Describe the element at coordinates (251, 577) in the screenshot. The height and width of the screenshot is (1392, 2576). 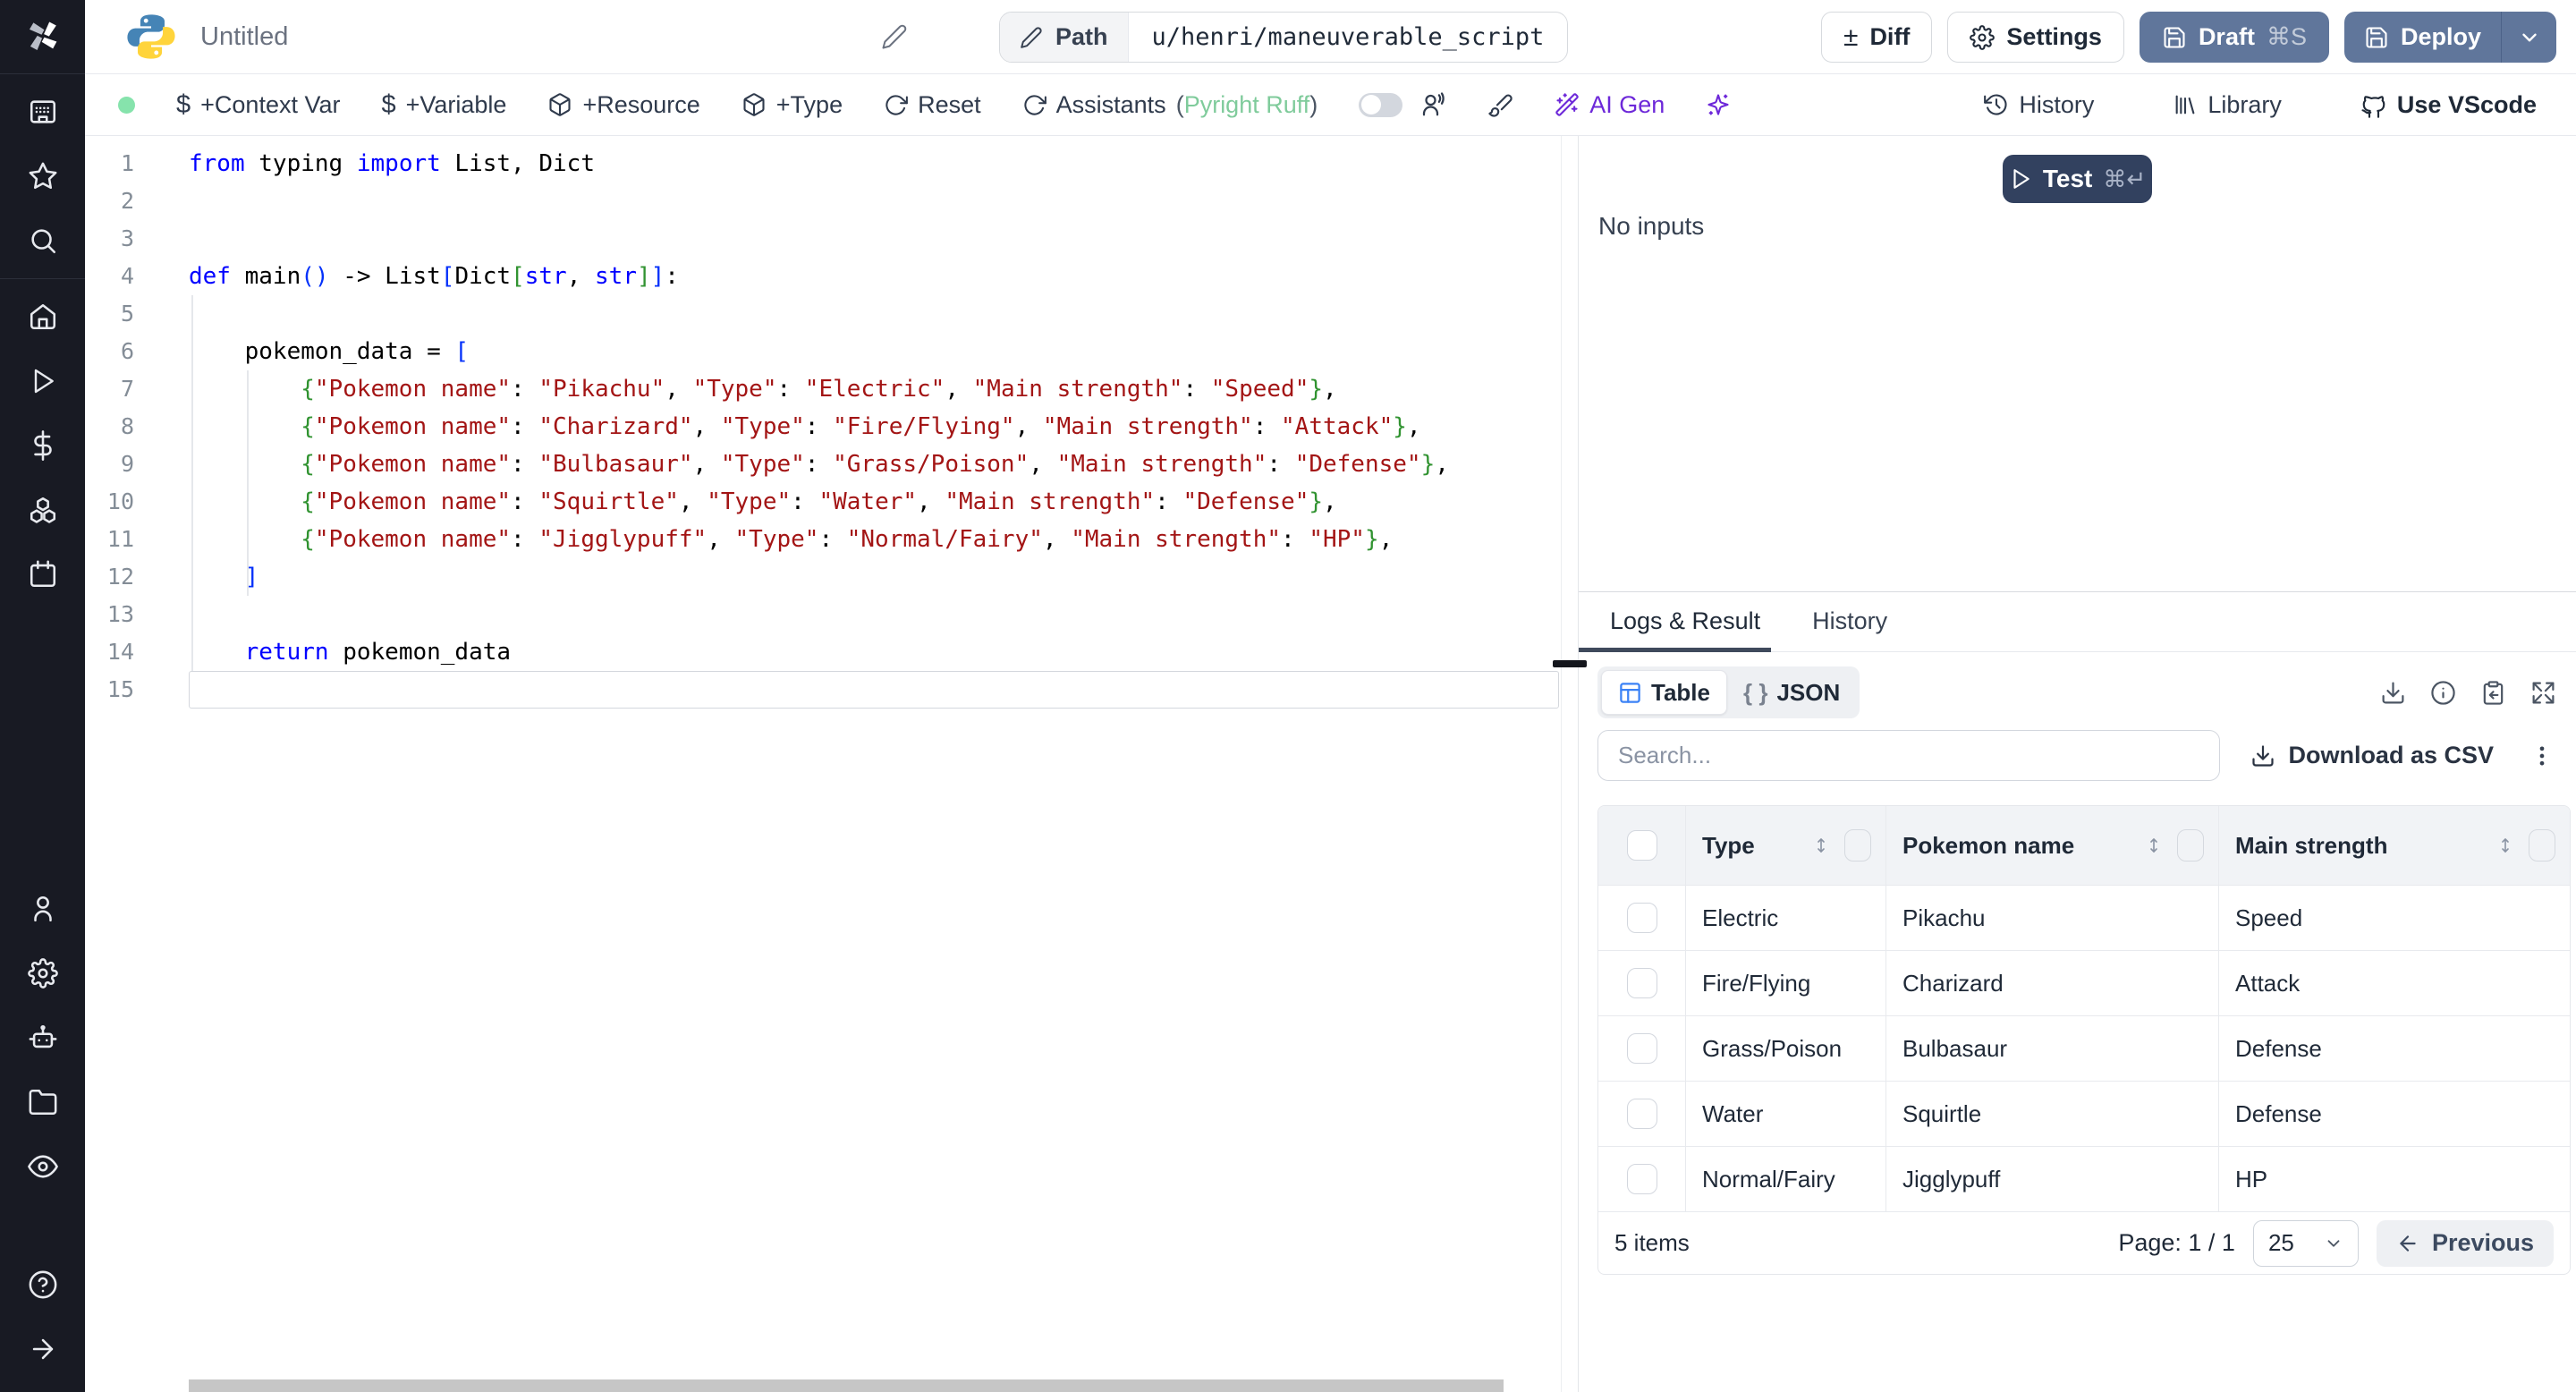
I see `line-content: ]` at that location.